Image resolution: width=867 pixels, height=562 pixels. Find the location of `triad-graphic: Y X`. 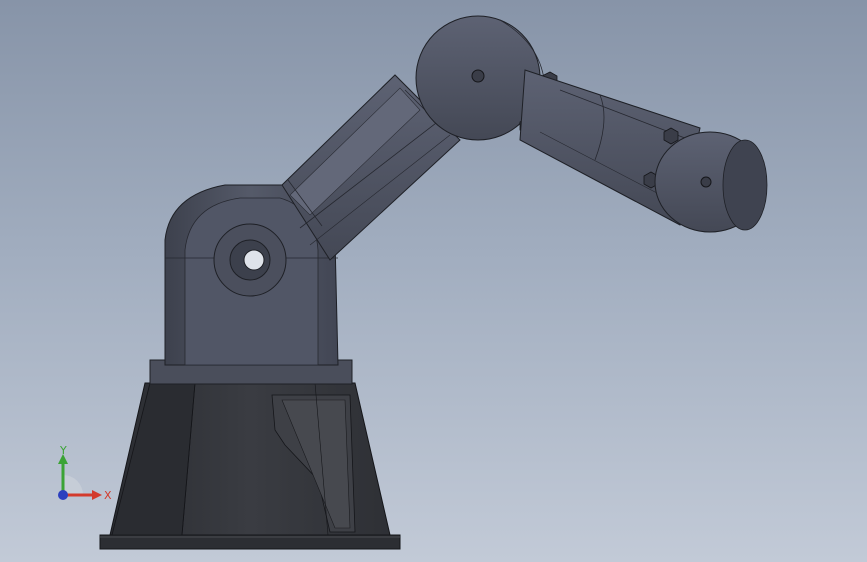

triad-graphic: Y X is located at coordinates (85, 473).